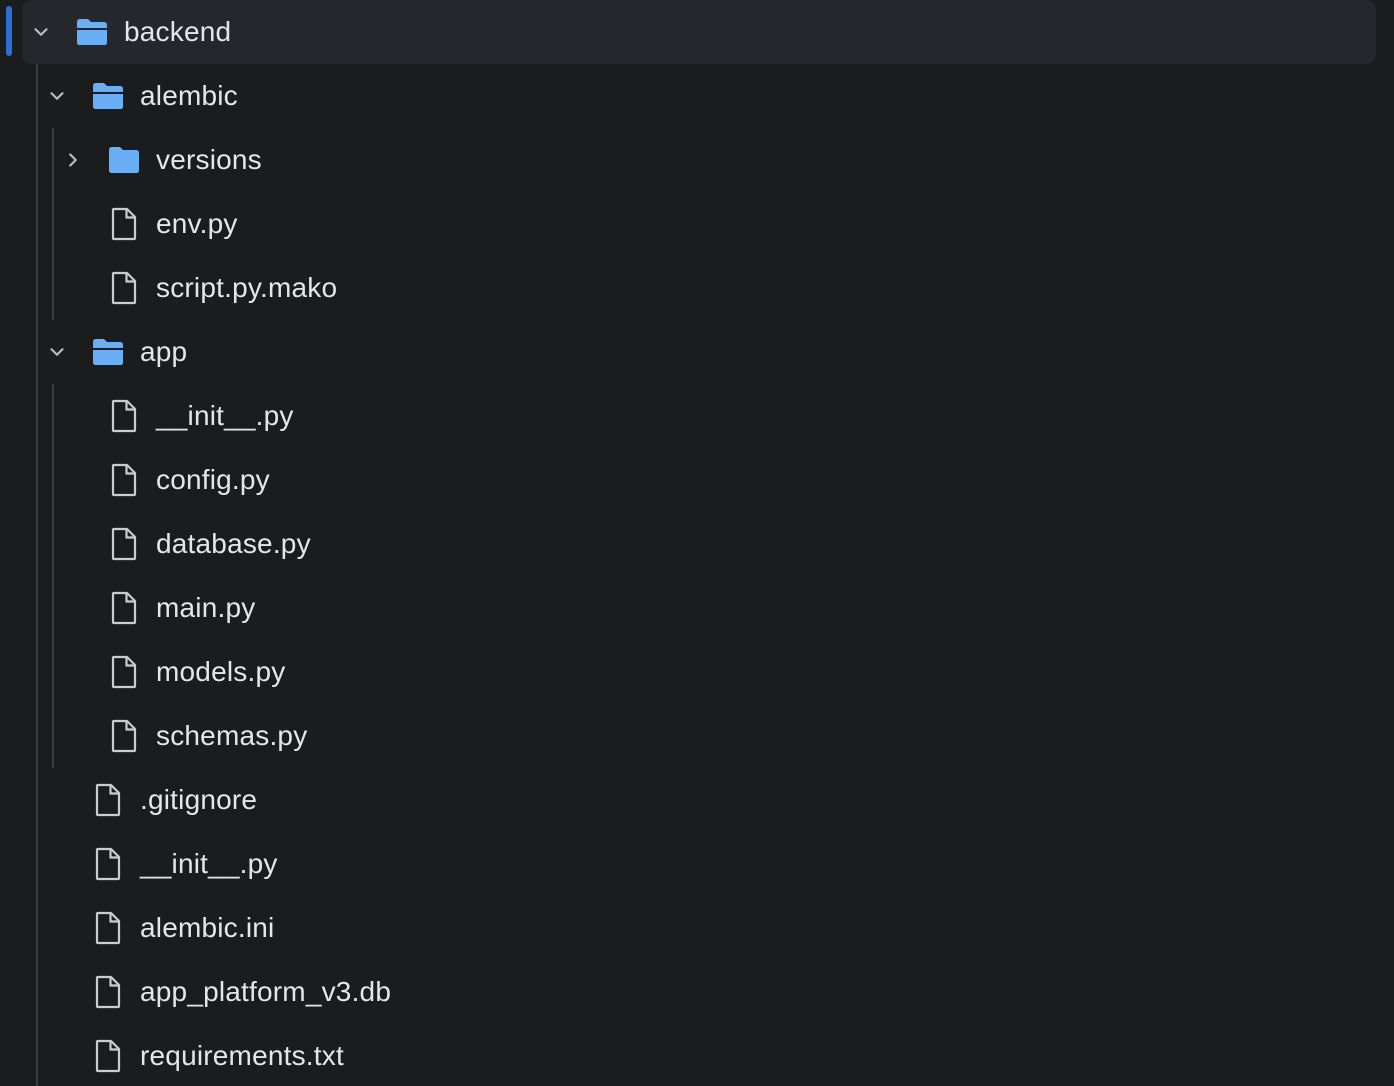 The height and width of the screenshot is (1086, 1394). Describe the element at coordinates (207, 927) in the screenshot. I see `tree-item-label: alembic.ini` at that location.